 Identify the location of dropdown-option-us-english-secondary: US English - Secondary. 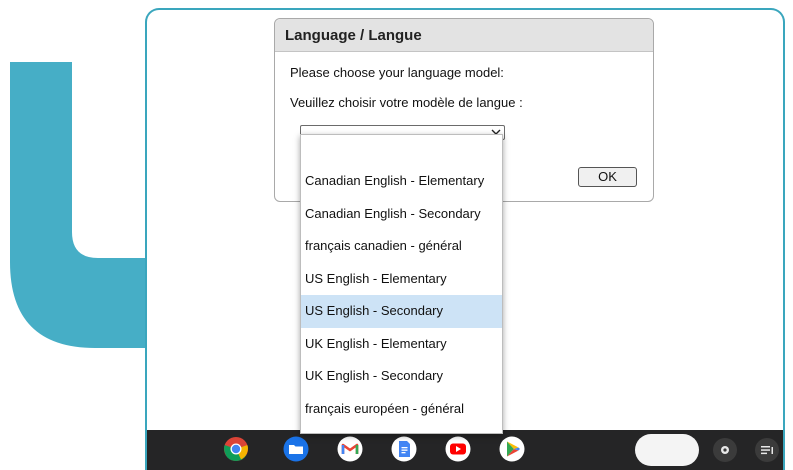
(401, 311).